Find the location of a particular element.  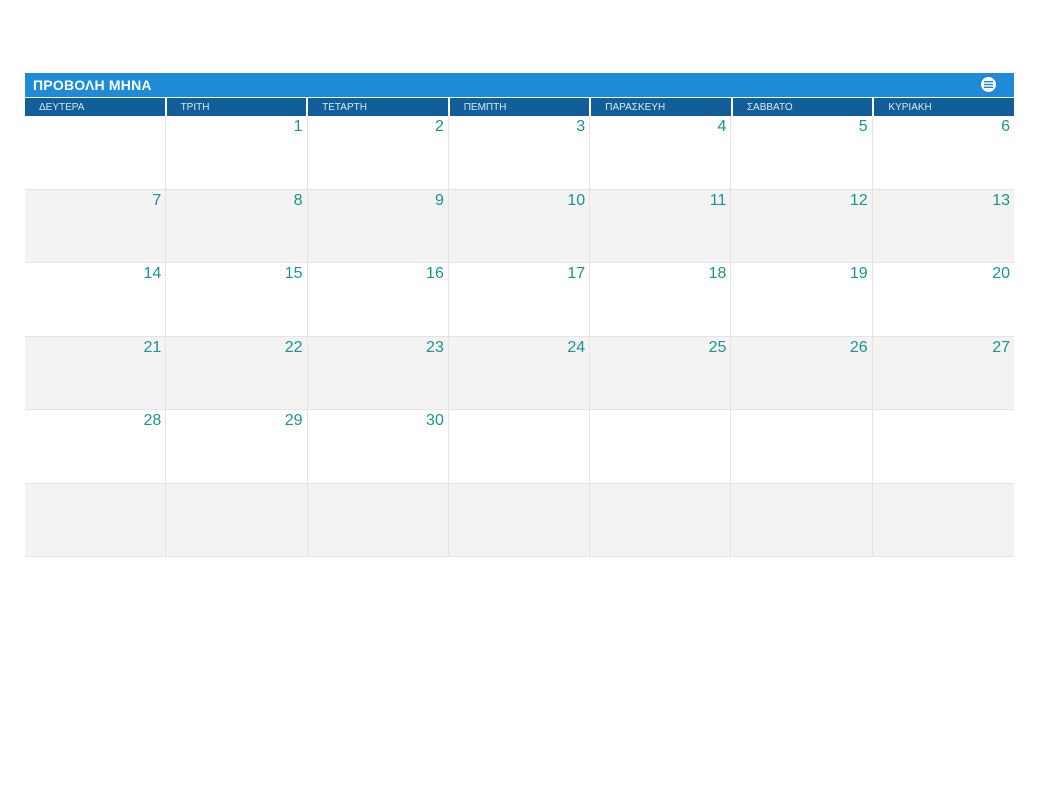

day-cell: 21 is located at coordinates (96, 373).